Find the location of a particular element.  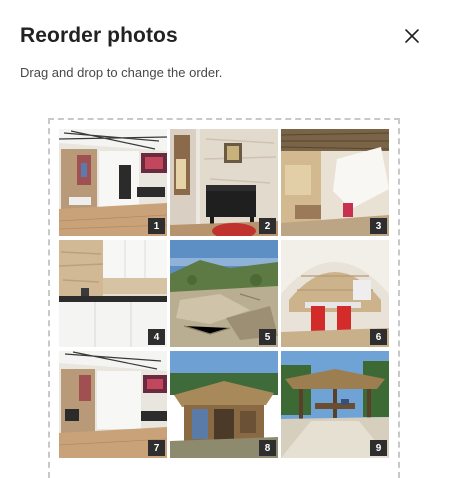

photo-tile: 7 is located at coordinates (113, 404).